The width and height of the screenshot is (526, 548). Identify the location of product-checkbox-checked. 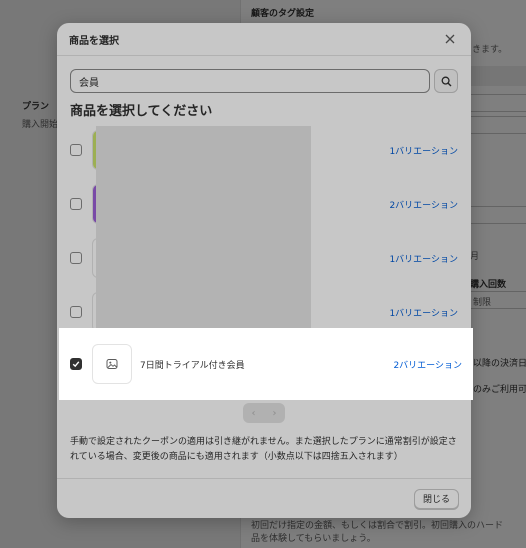
(76, 364).